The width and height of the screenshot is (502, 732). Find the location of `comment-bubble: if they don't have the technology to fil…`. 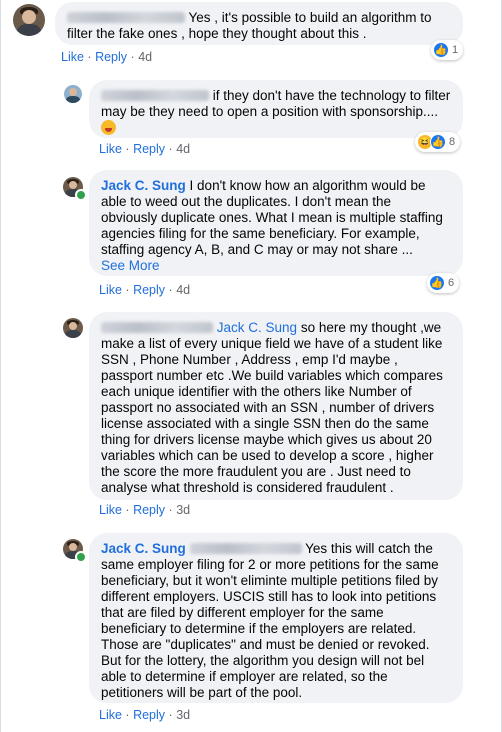

comment-bubble: if they don't have the technology to fil… is located at coordinates (276, 109).